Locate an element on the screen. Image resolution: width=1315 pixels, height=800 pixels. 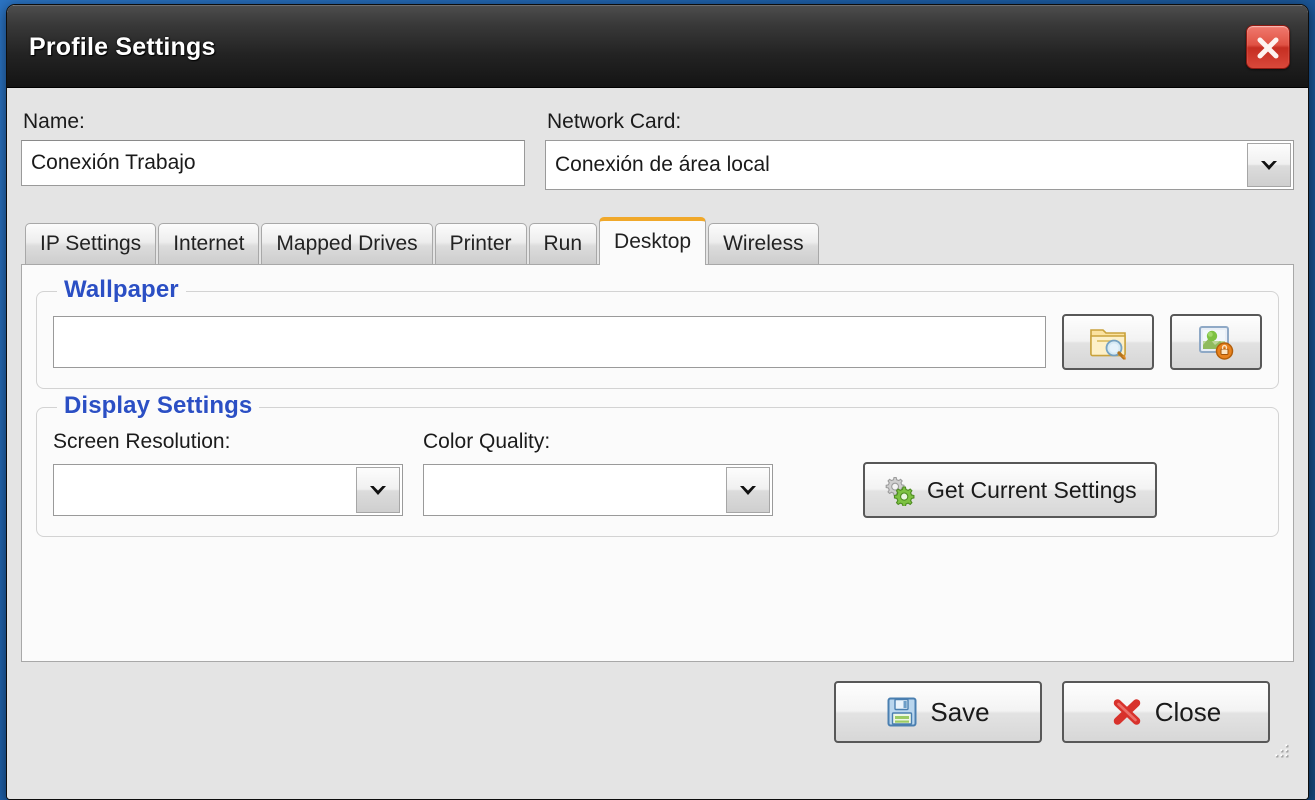
tab-mapped-drives: Mapped Drives is located at coordinates (347, 243).